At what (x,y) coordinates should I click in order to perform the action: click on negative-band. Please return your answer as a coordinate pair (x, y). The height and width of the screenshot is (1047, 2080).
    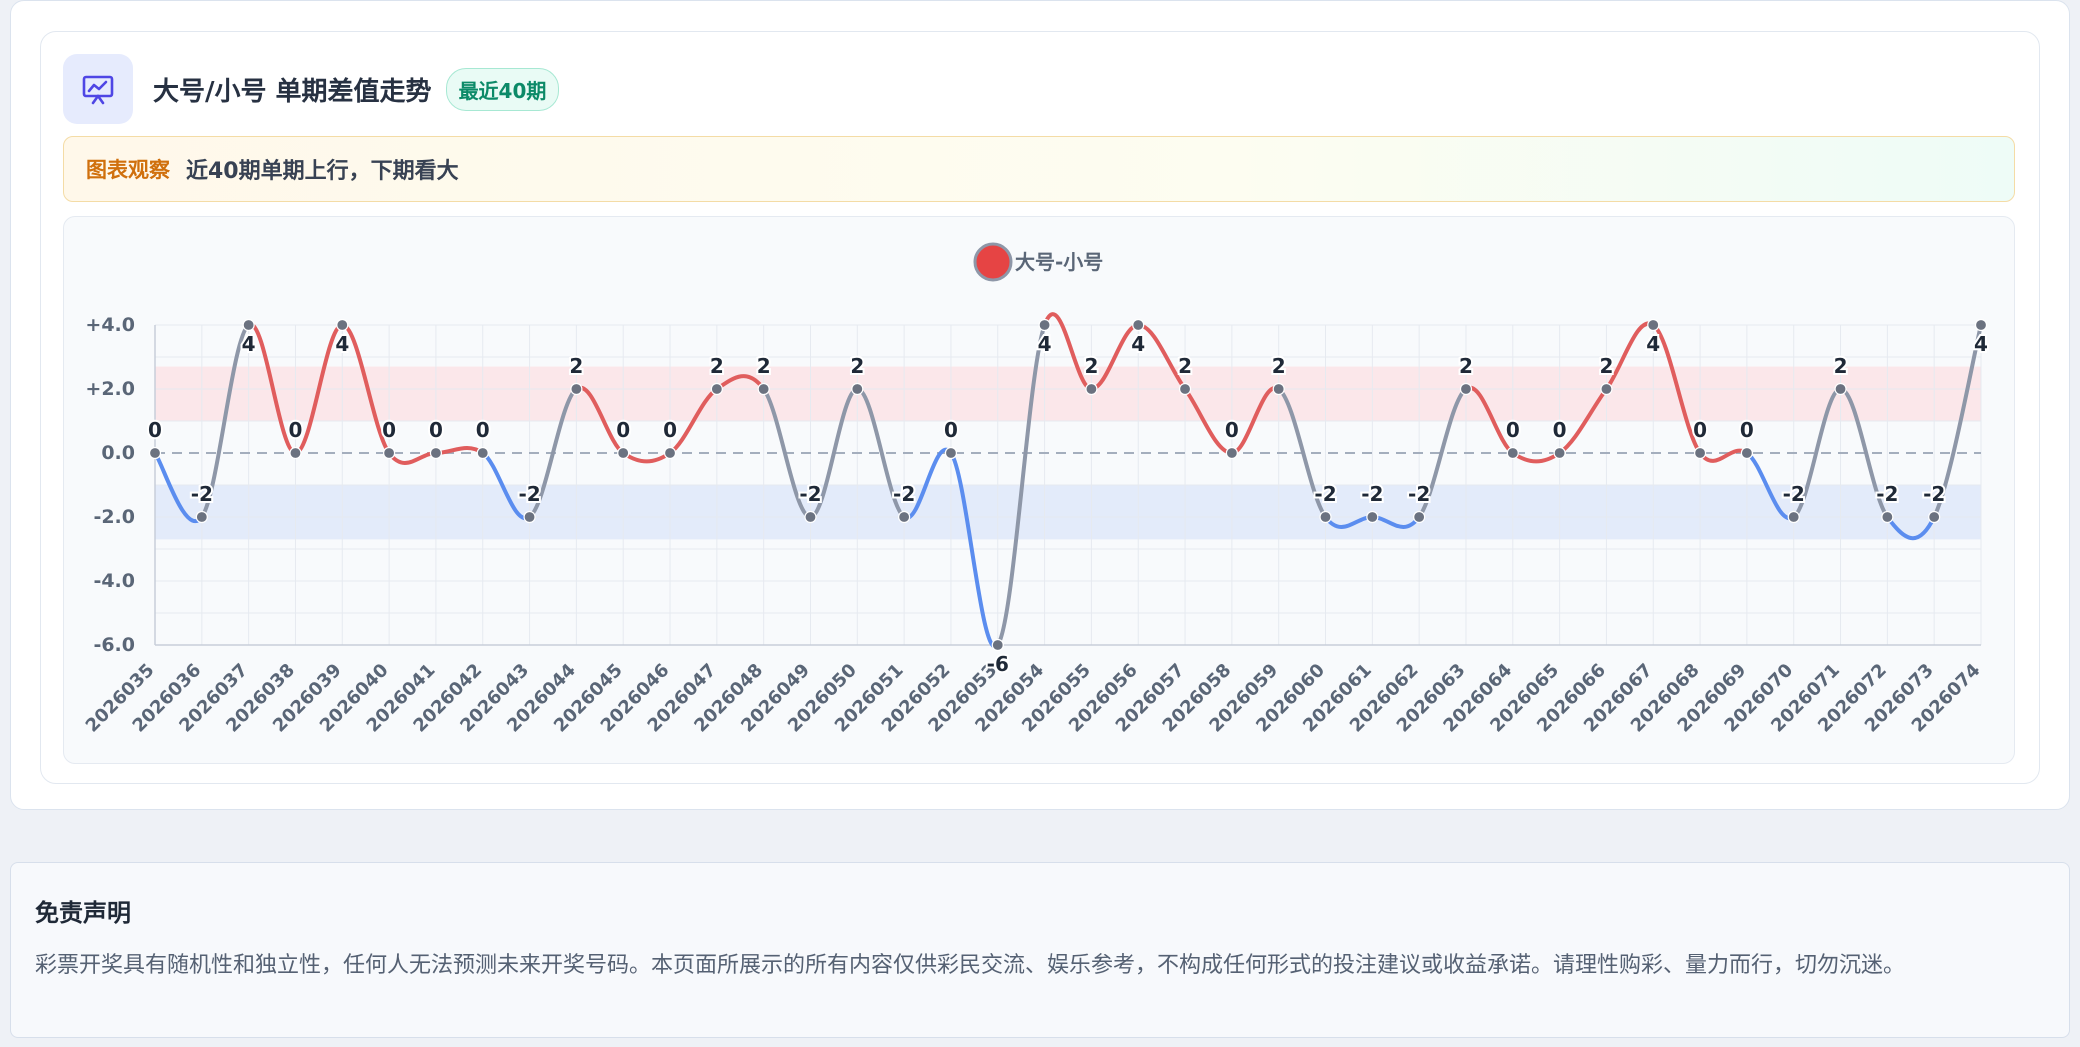
    Looking at the image, I should click on (1068, 512).